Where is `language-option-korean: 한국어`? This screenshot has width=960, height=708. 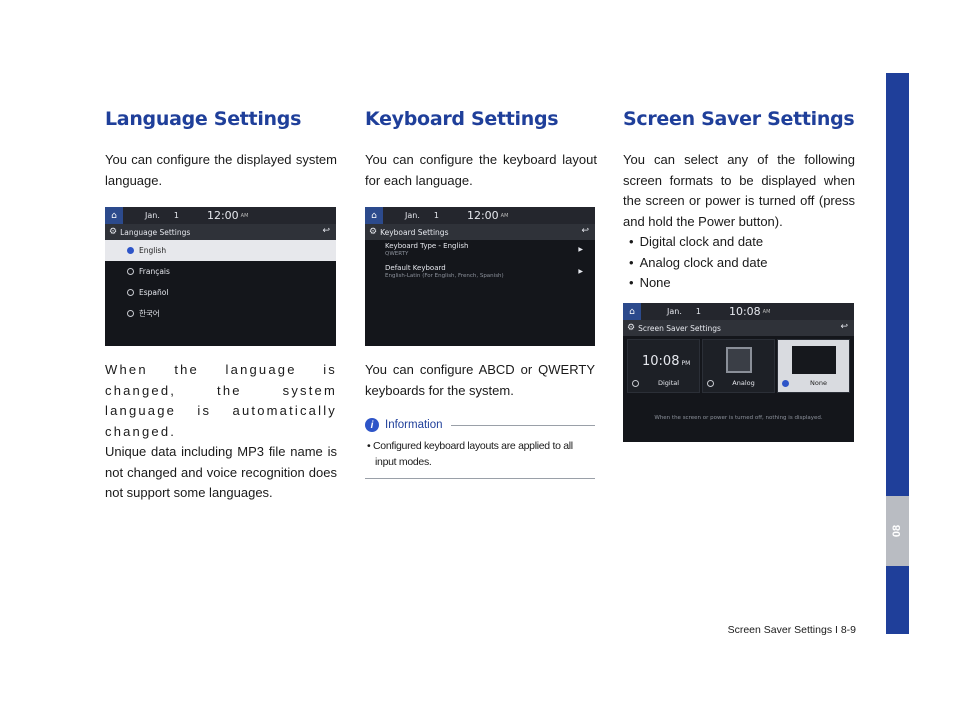 language-option-korean: 한국어 is located at coordinates (220, 313).